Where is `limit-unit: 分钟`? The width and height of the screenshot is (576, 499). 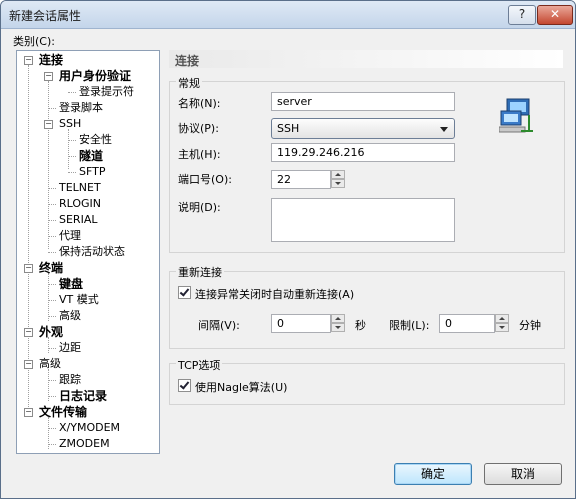 limit-unit: 分钟 is located at coordinates (530, 325).